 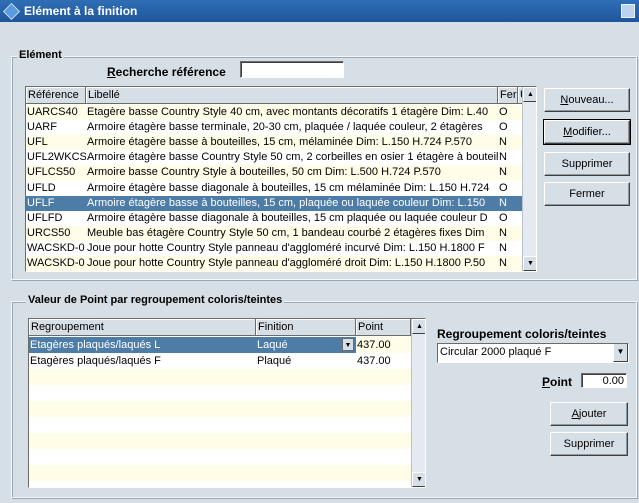 I want to click on table-row: Etagères plaqués/laqués L Laqué ▼ 437.00, so click(x=220, y=345).